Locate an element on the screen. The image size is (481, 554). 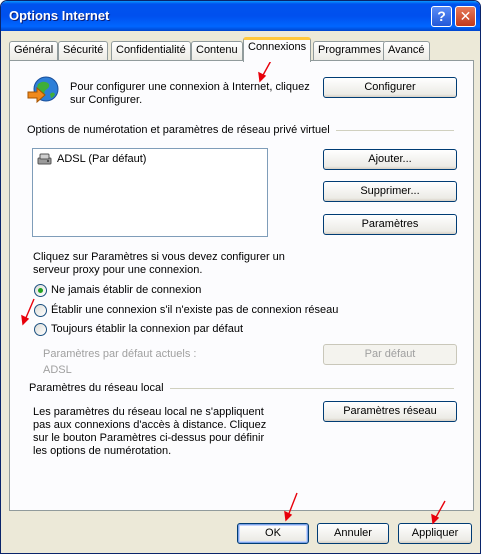
tab-connections: Connexions is located at coordinates (277, 49).